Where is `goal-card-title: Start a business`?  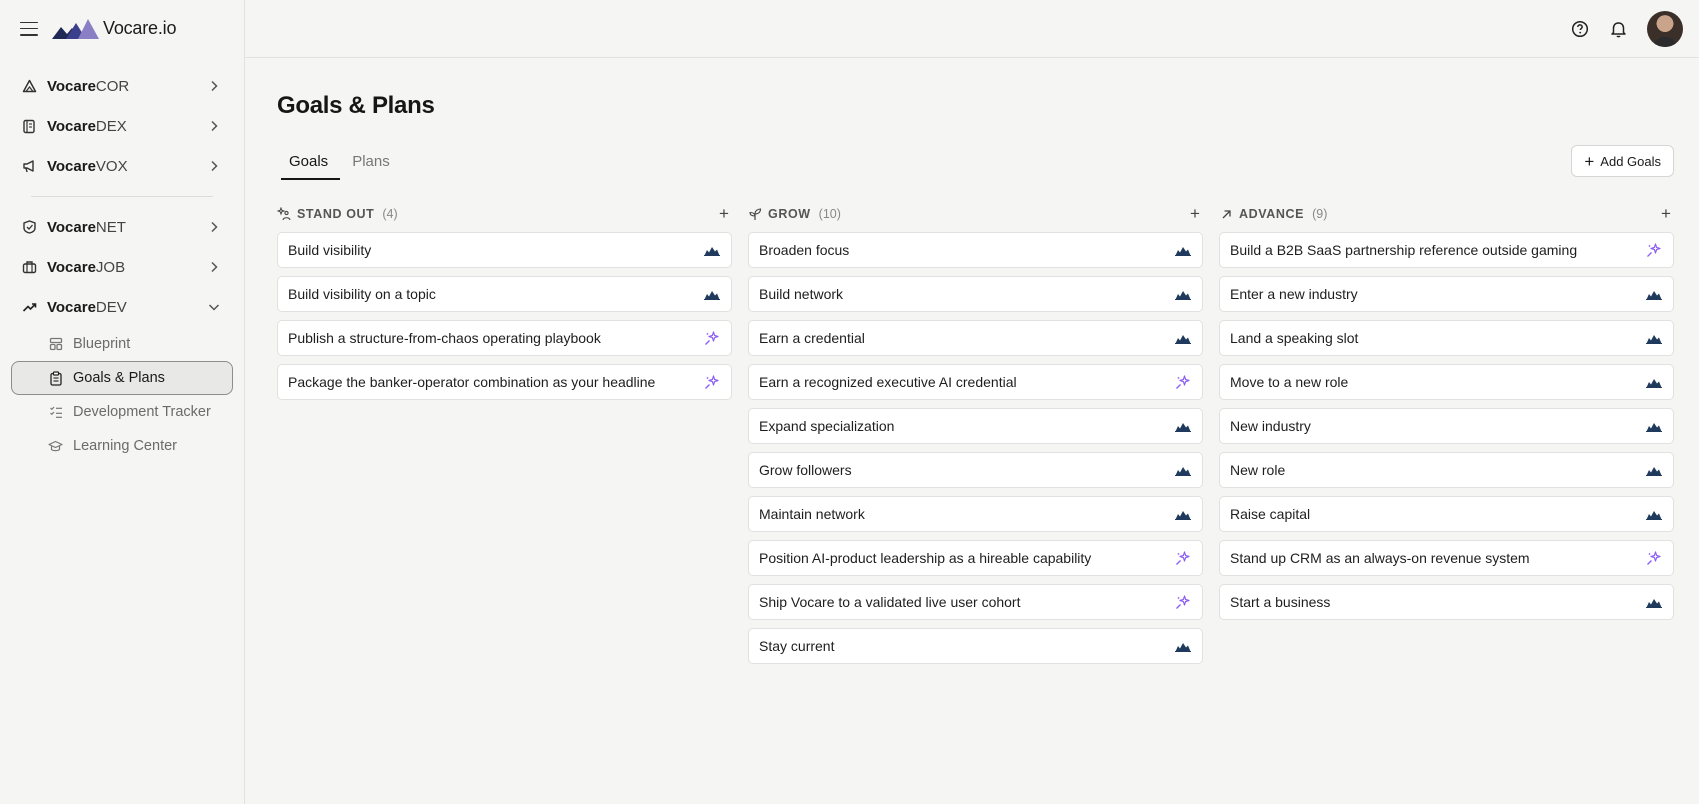 goal-card-title: Start a business is located at coordinates (1280, 602).